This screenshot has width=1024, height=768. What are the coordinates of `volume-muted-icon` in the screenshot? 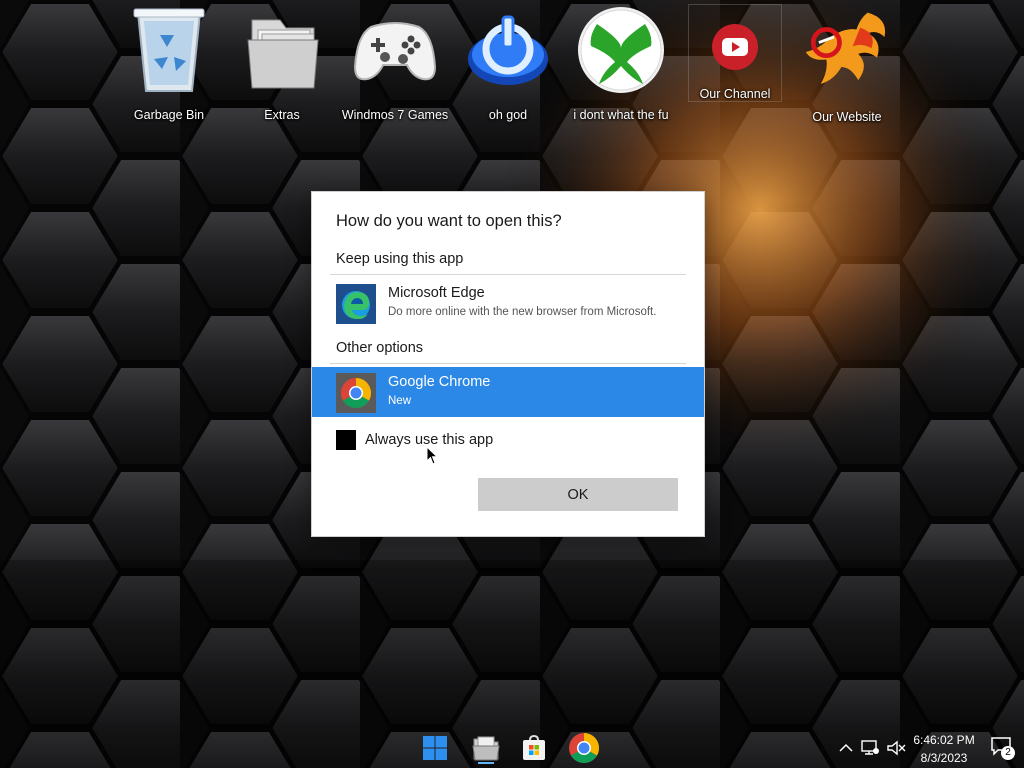 It's located at (896, 748).